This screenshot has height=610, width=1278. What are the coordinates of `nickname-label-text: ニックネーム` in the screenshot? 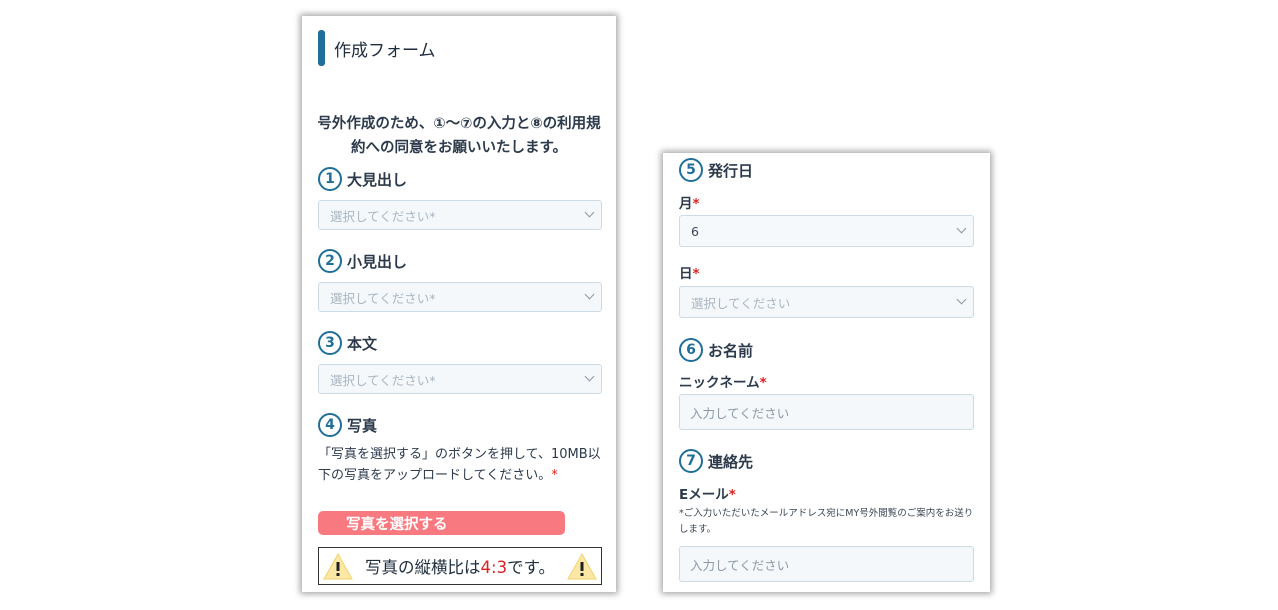 It's located at (719, 383).